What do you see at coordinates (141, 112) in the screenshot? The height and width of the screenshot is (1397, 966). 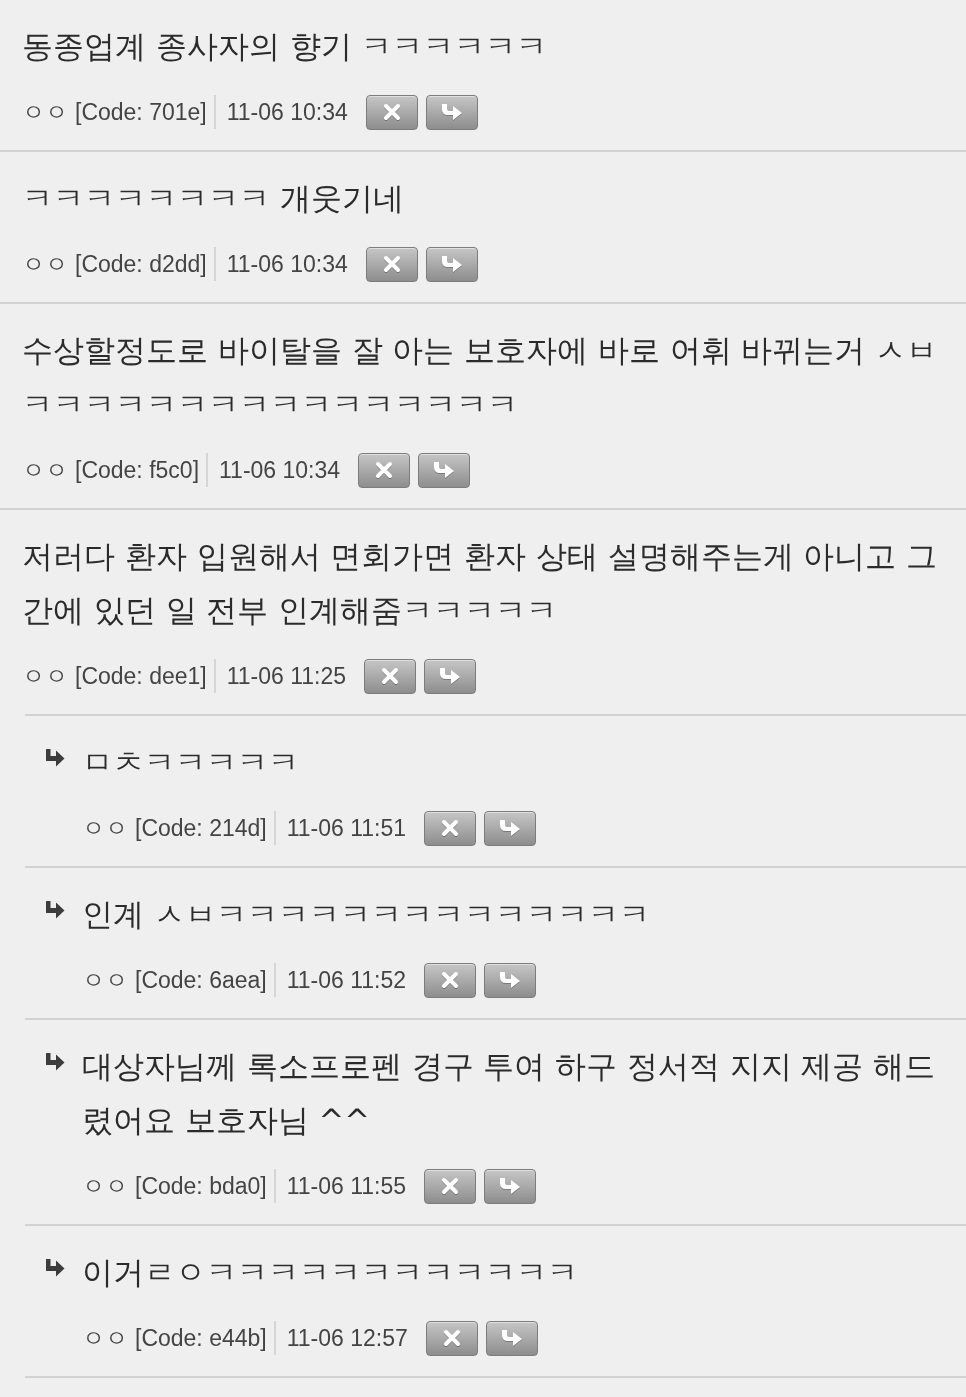 I see `user-code: [Code: 701e]` at bounding box center [141, 112].